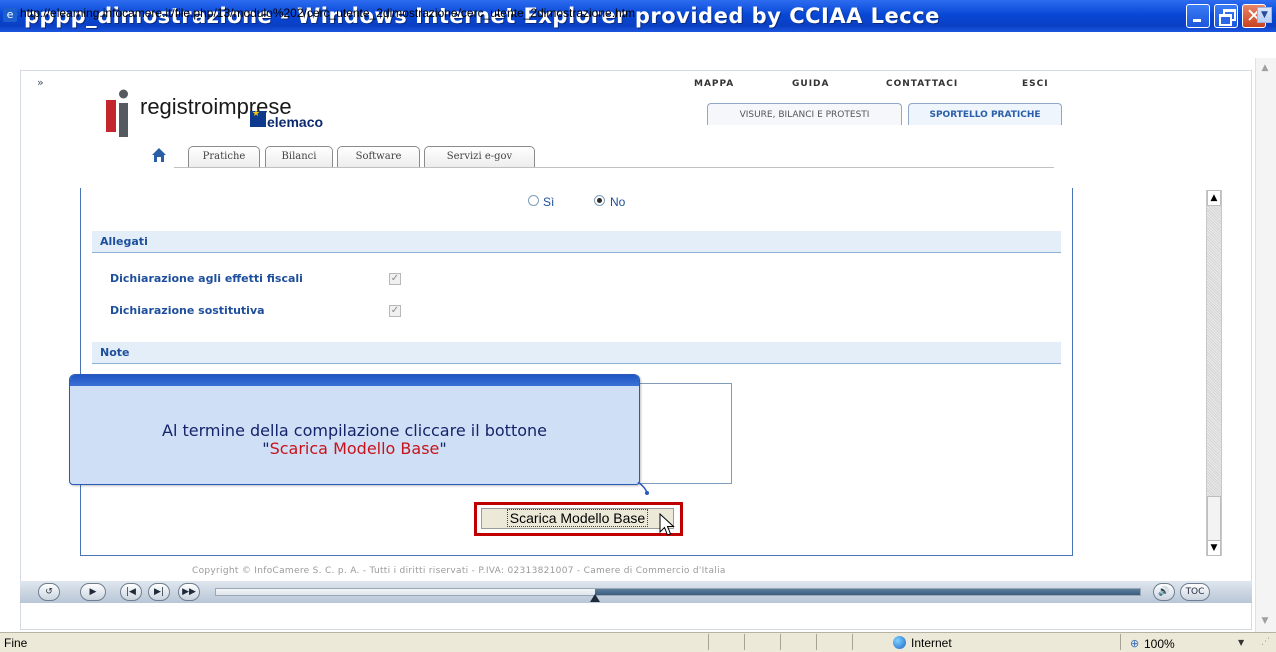  I want to click on security-zone-text: Internet, so click(931, 643).